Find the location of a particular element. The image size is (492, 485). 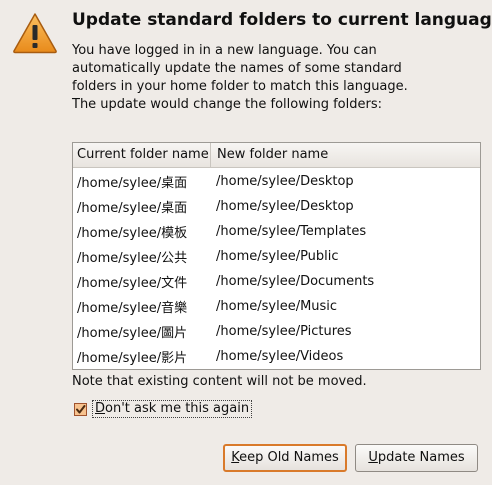

mnemonic-d: D is located at coordinates (100, 408).